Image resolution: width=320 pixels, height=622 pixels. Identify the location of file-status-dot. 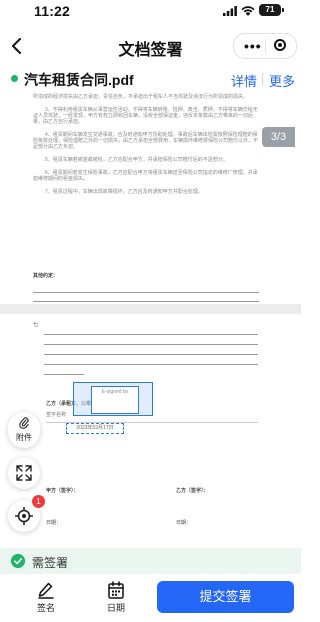
(14, 78).